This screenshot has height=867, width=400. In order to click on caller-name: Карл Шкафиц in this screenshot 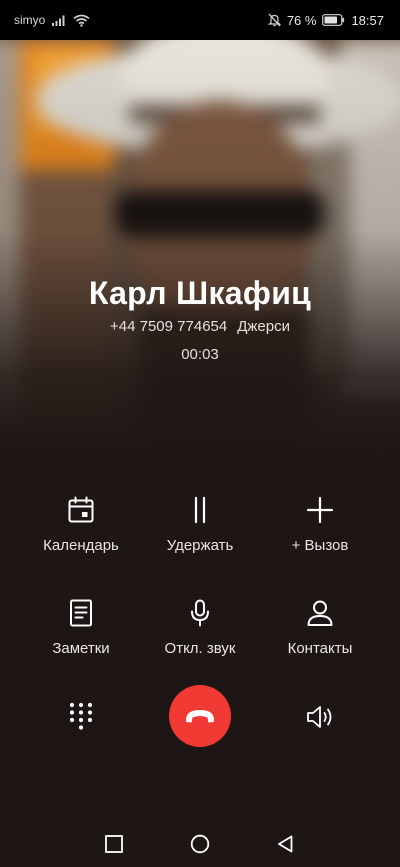, I will do `click(200, 293)`.